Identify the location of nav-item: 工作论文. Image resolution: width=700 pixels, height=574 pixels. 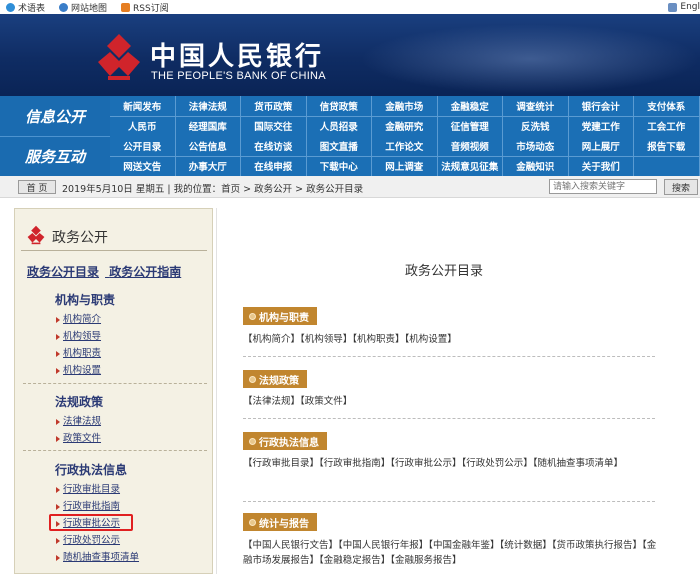
(405, 146).